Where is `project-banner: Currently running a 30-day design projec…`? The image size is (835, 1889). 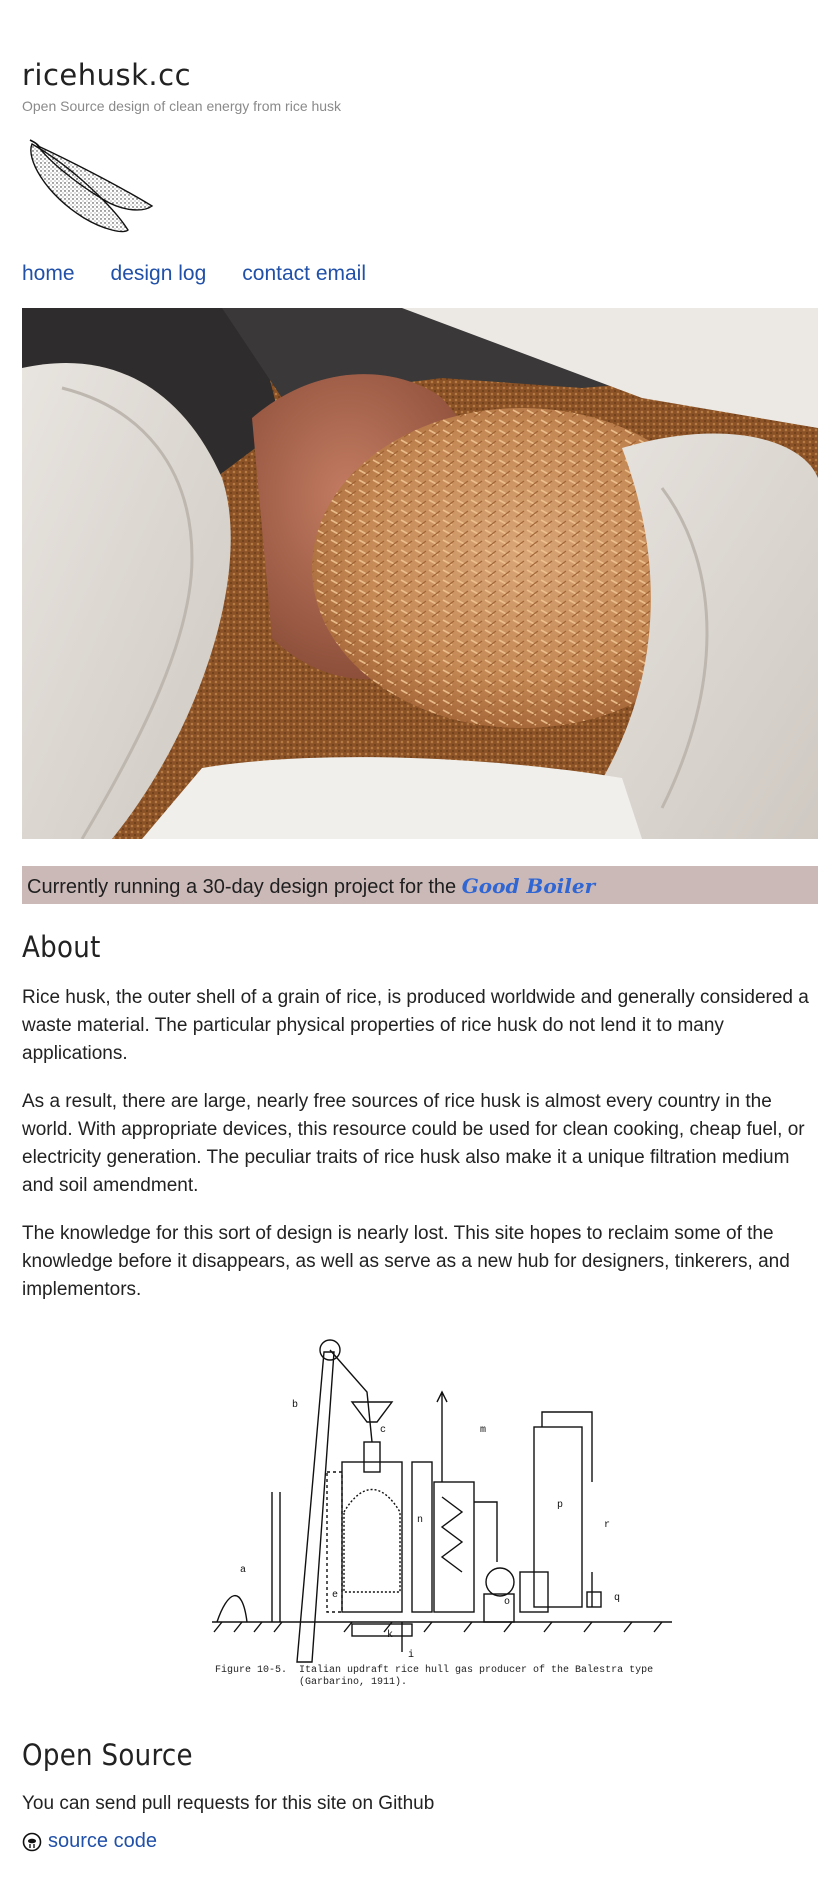 project-banner: Currently running a 30-day design projec… is located at coordinates (420, 885).